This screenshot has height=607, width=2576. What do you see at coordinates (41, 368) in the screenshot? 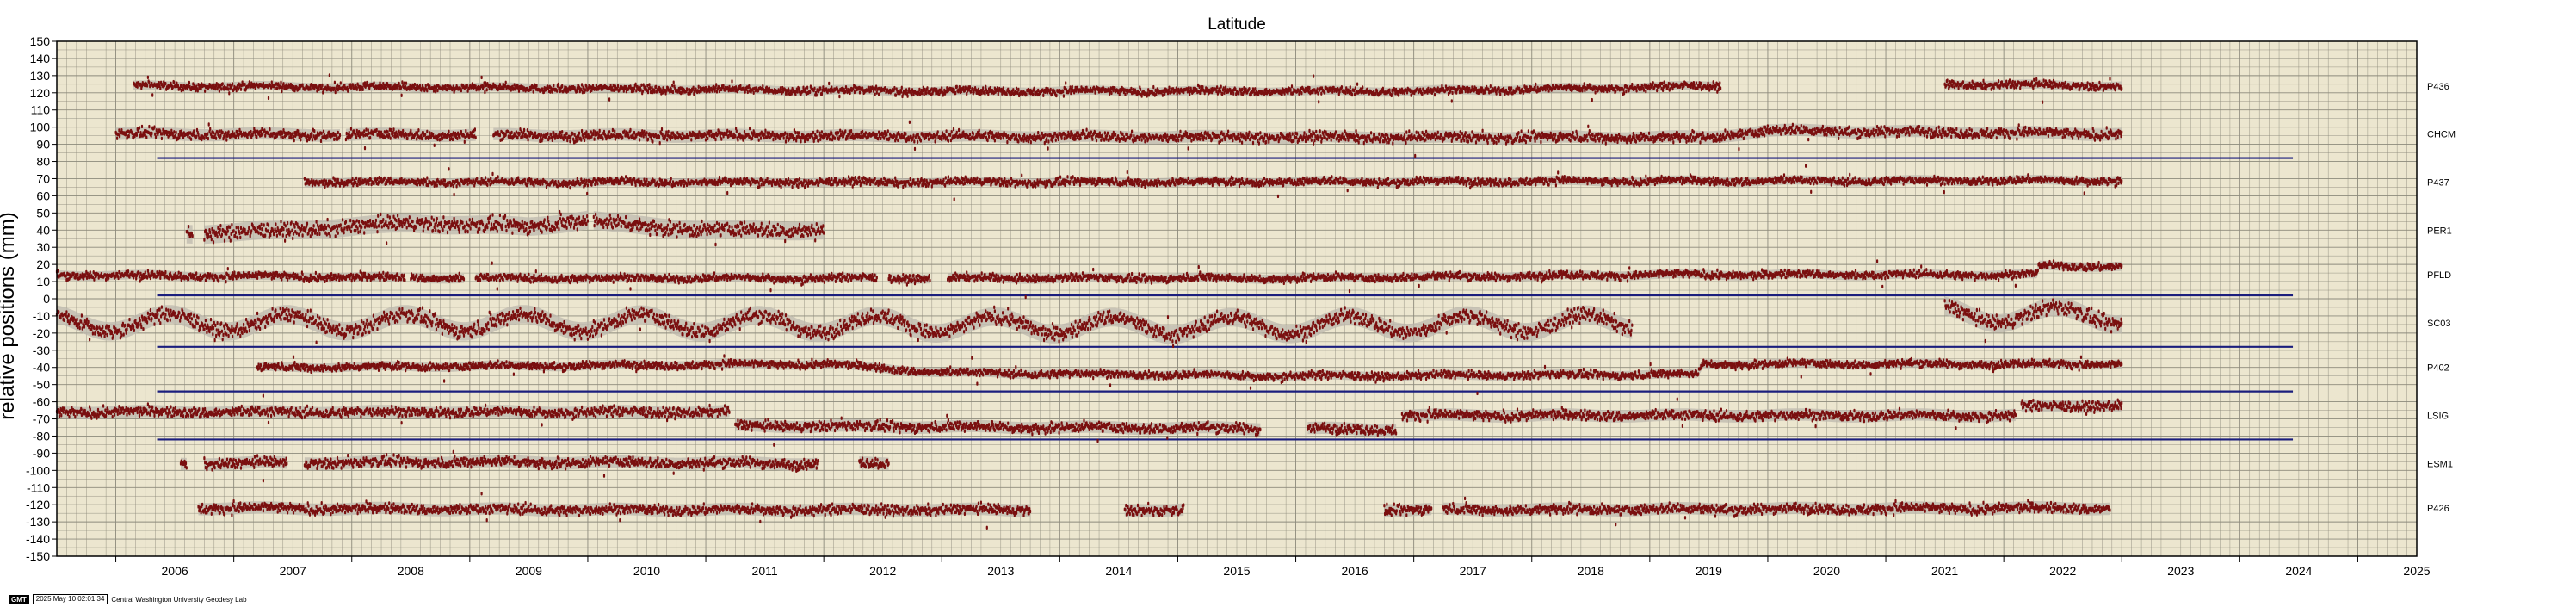
I see `y-tick-label: -40` at bounding box center [41, 368].